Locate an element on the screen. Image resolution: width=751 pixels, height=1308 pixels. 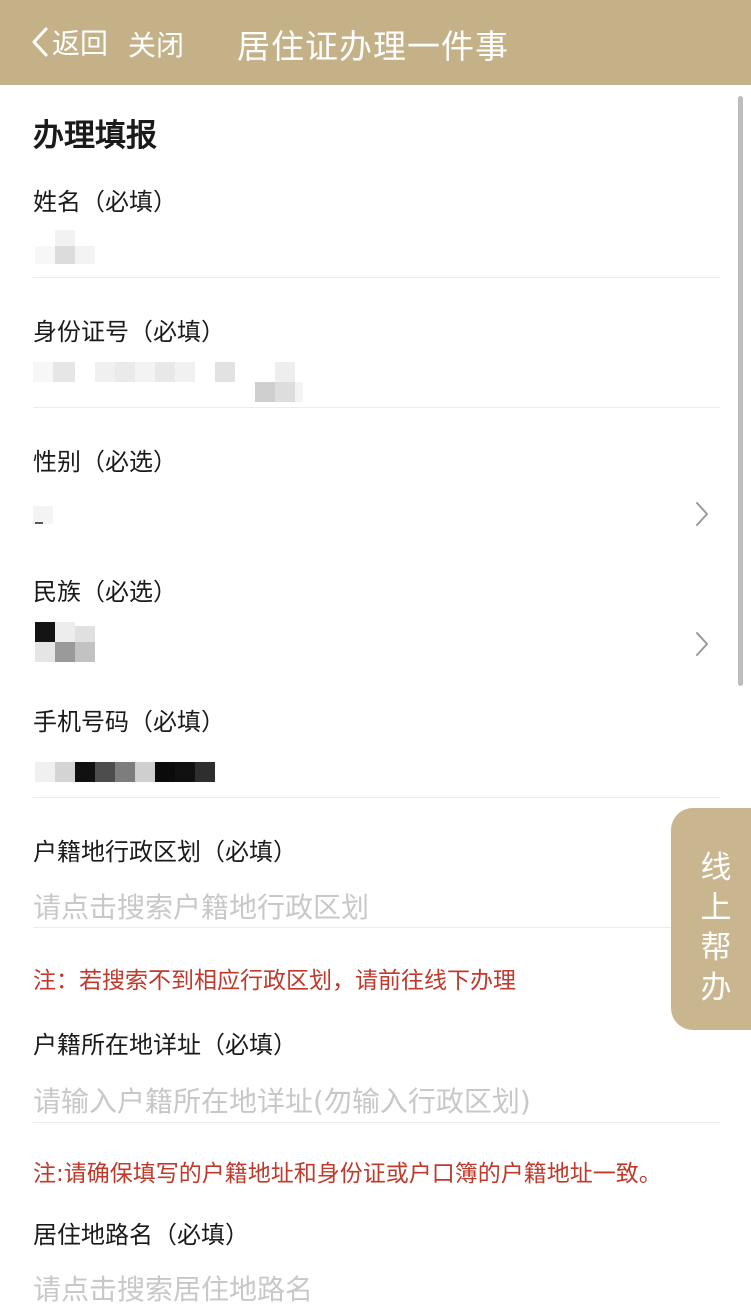
section-title: 办理填报 is located at coordinates (95, 136).